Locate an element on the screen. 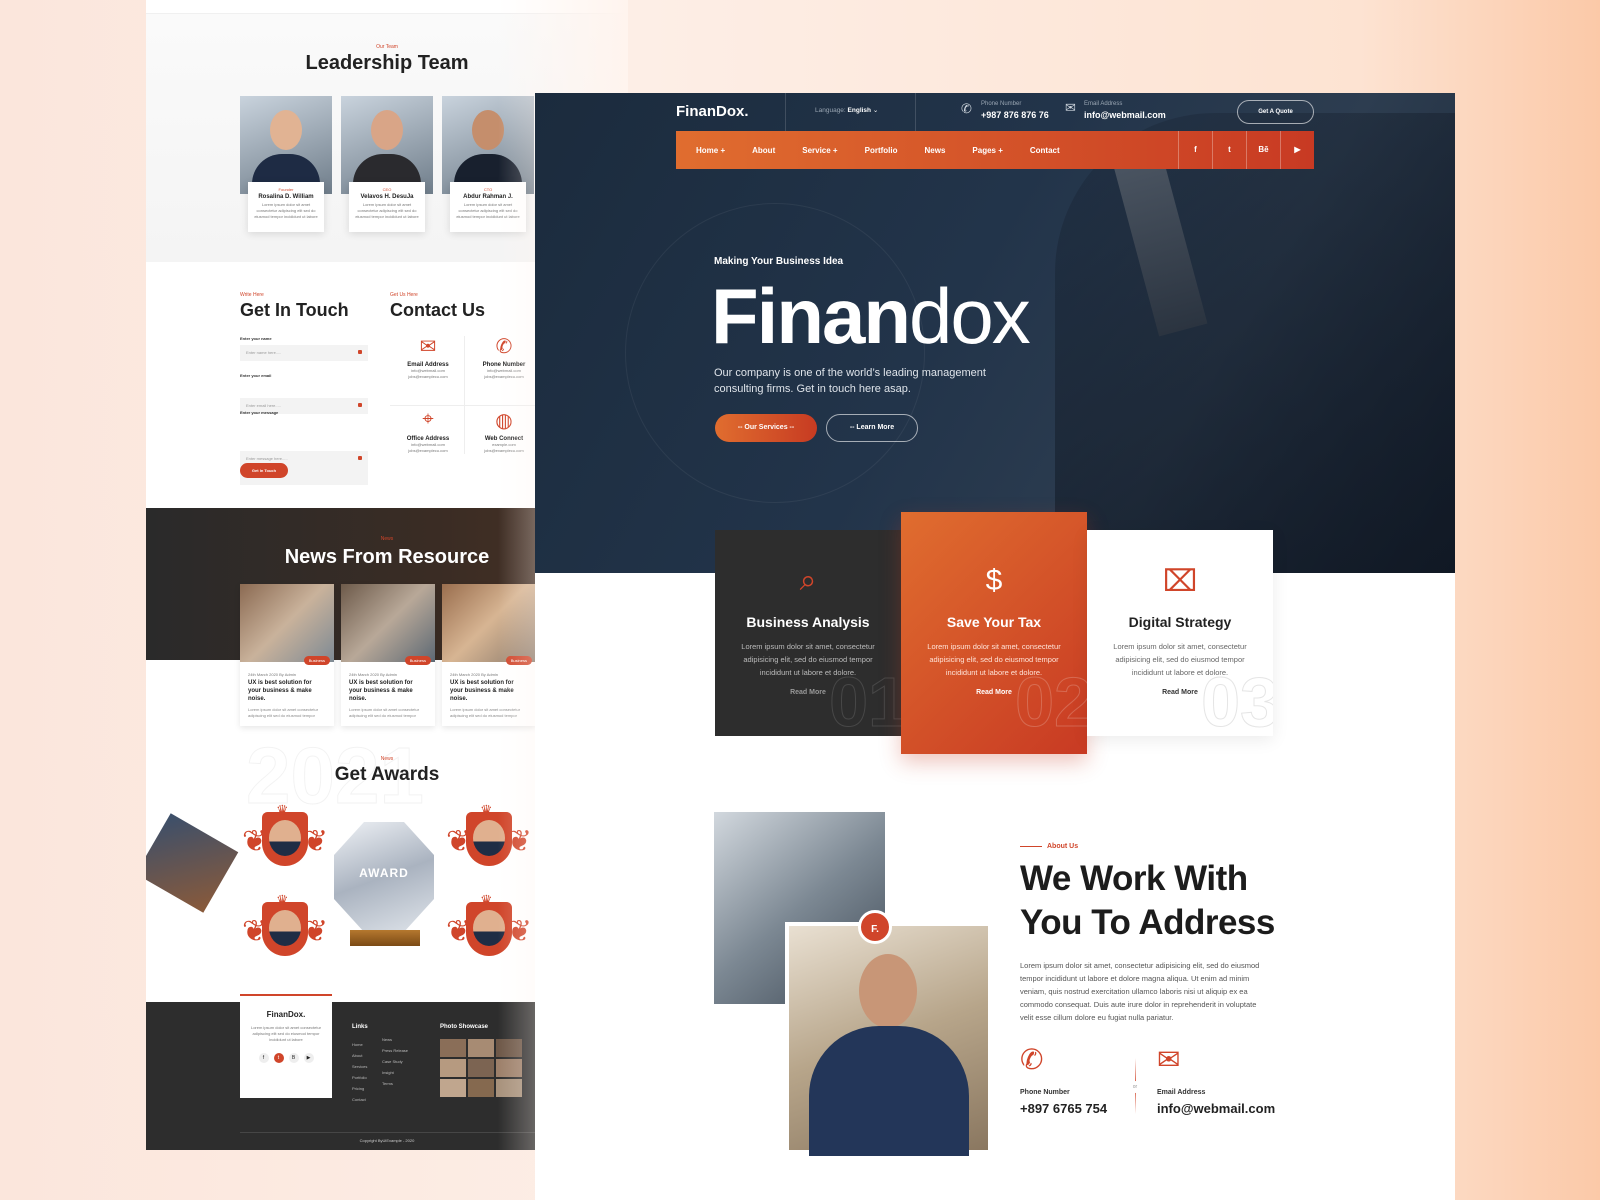  team-role: CEO is located at coordinates (387, 189).